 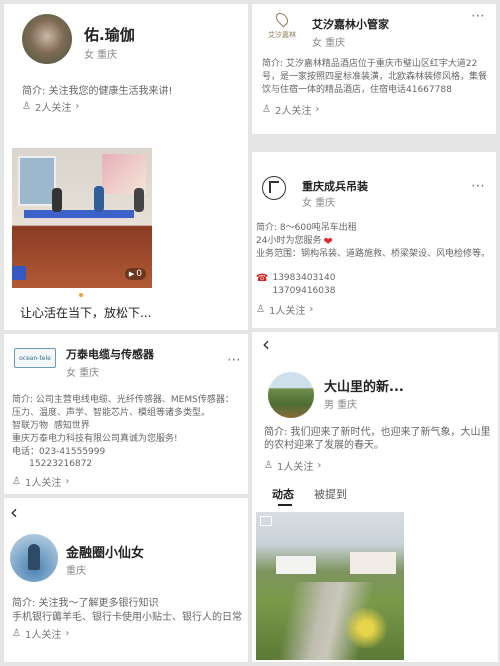 I want to click on profile-bio-line3: 业务范围：钢构吊装、道路施救、桥梁架设、风电检修等。, so click(x=373, y=254).